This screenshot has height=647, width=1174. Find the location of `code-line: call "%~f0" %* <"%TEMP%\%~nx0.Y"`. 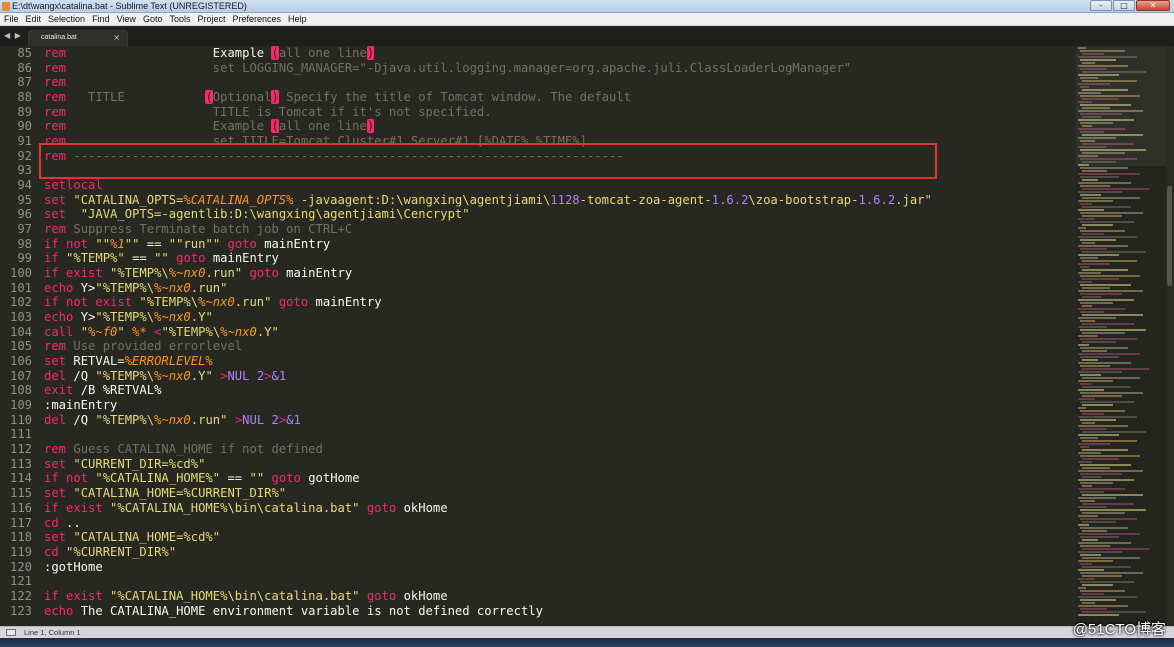

code-line: call "%~f0" %* <"%TEMP%\%~nx0.Y" is located at coordinates (560, 332).